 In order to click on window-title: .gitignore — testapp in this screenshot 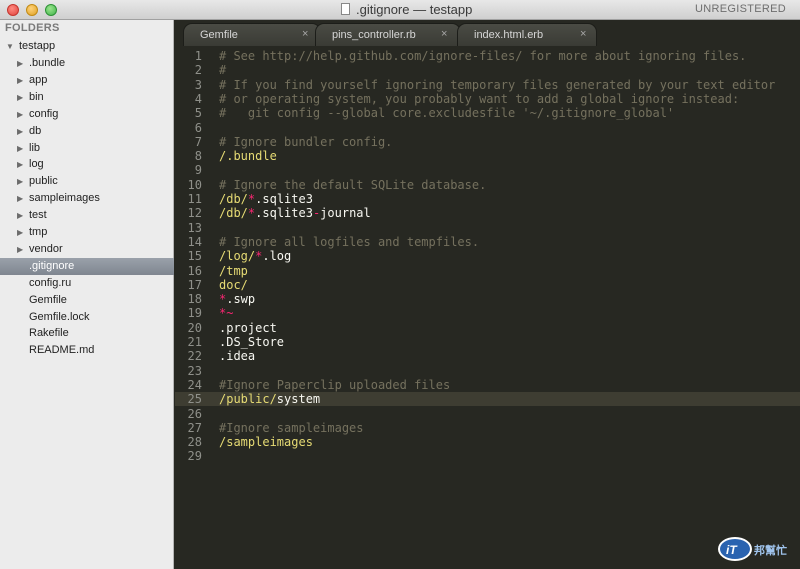, I will do `click(414, 9)`.